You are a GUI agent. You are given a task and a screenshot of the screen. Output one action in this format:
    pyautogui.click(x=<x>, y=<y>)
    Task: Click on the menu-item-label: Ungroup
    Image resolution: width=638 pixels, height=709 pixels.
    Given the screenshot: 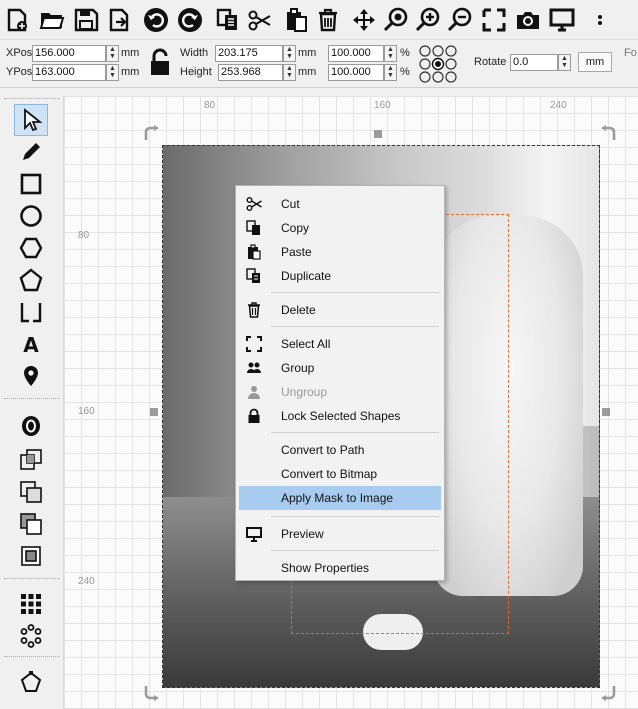 What is the action you would take?
    pyautogui.click(x=304, y=392)
    